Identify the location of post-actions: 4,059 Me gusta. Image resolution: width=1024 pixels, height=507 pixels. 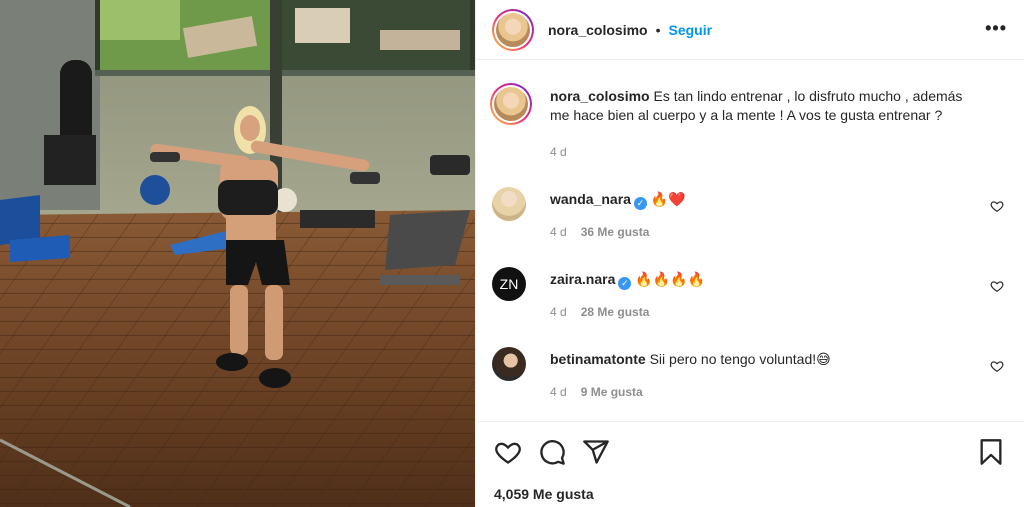
(750, 464).